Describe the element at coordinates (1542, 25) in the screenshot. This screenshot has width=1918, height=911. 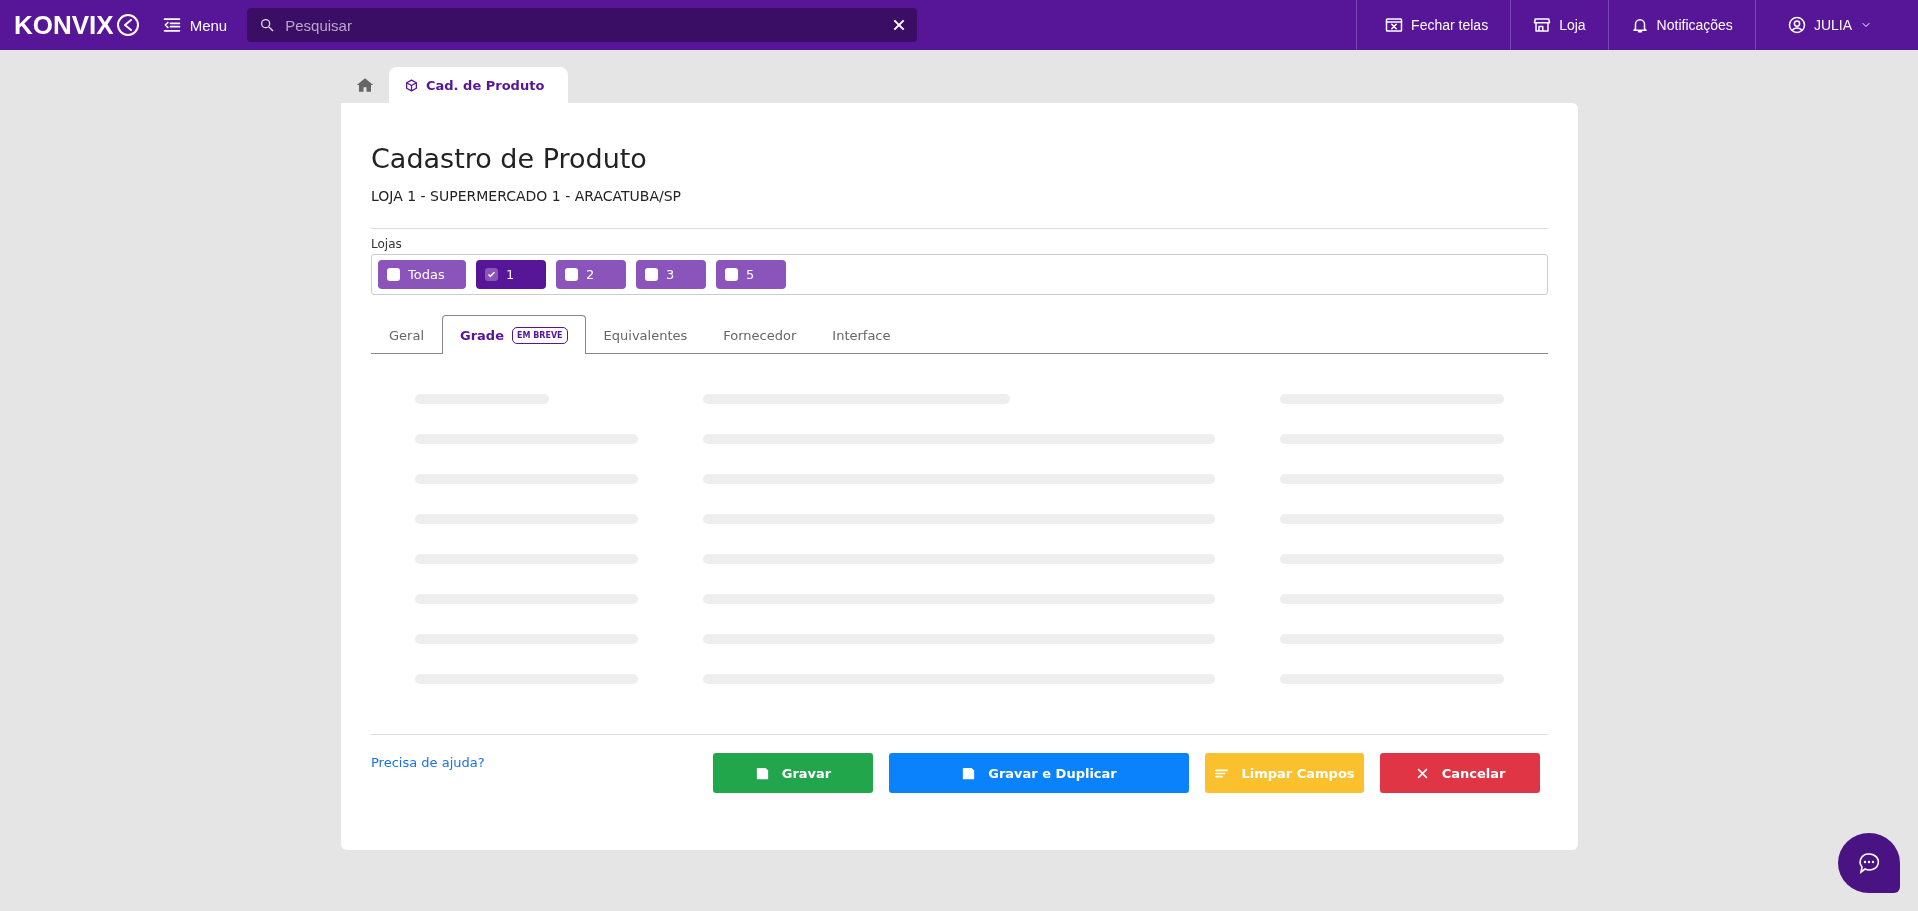
I see `store-icon` at that location.